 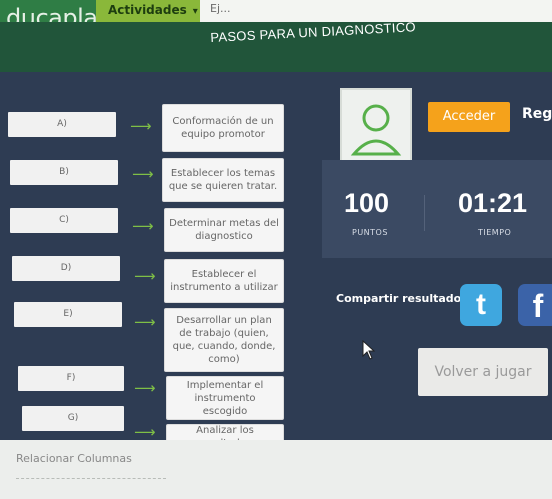 What do you see at coordinates (195, 11) in the screenshot?
I see `chevron-down-icon: ▾` at bounding box center [195, 11].